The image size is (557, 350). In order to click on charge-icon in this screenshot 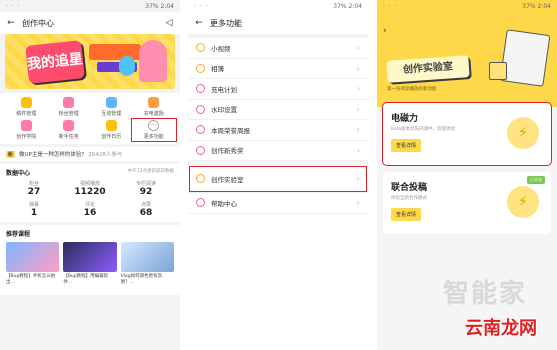, I will do `click(154, 102)`.